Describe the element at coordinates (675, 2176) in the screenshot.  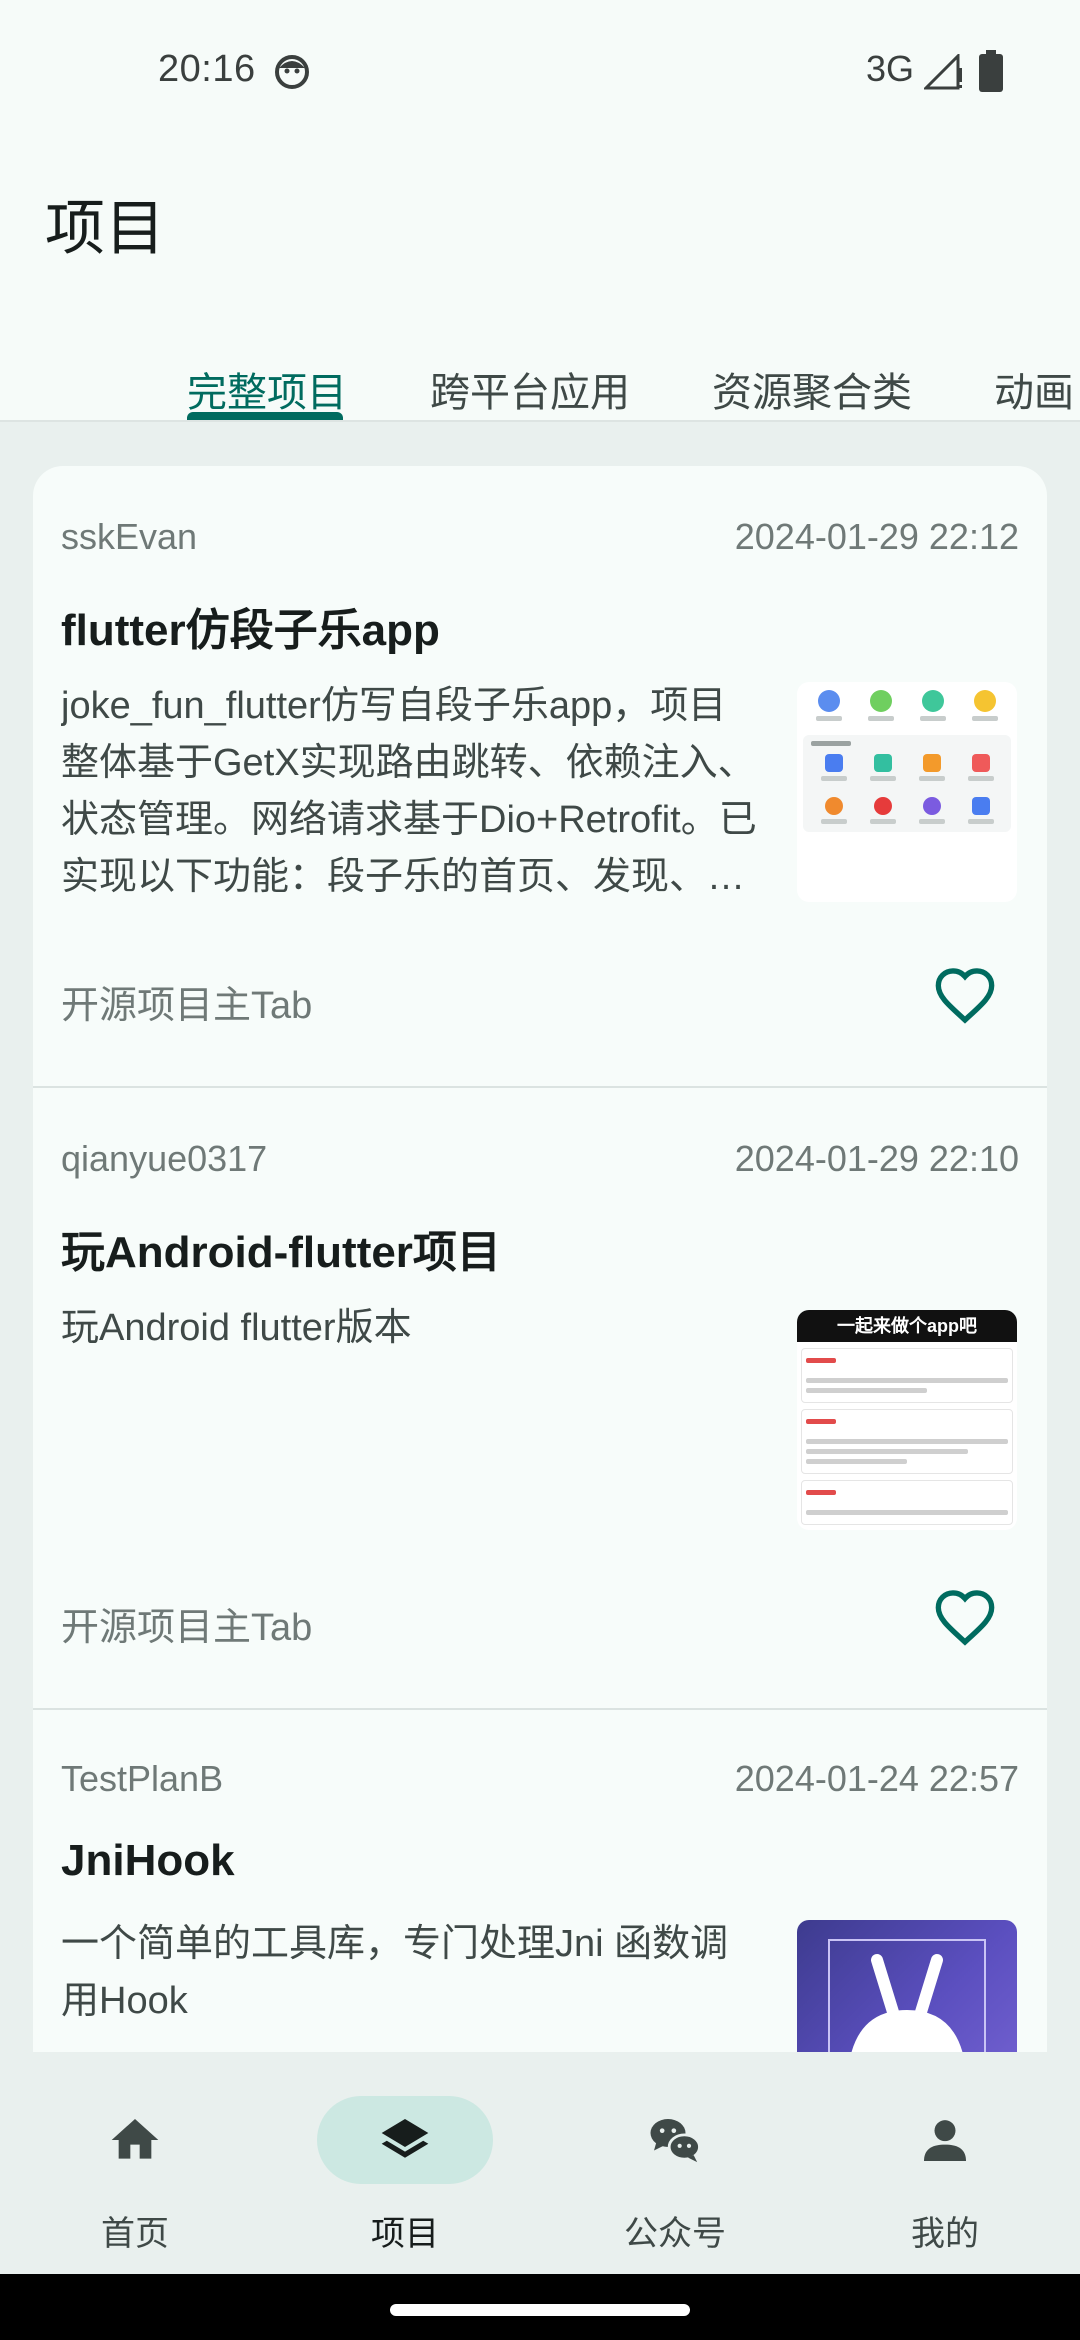
I see `nav-official-accounts: 公众号` at that location.